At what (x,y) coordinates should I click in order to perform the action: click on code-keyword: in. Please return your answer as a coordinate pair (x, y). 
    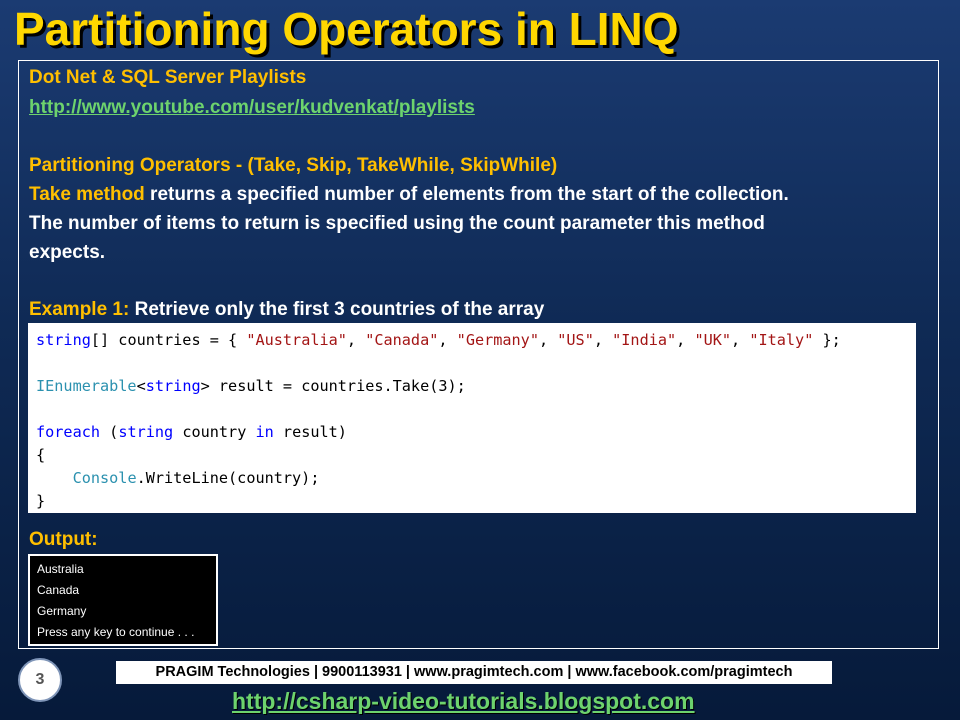
    Looking at the image, I should click on (264, 432).